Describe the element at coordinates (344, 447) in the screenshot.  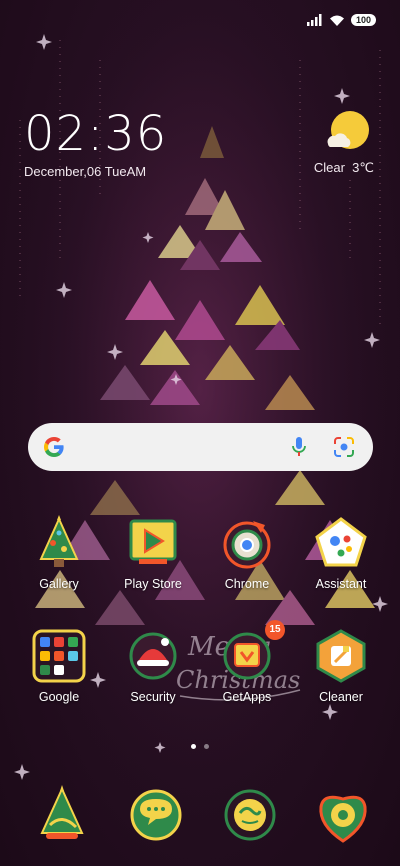
I see `lens-icon` at that location.